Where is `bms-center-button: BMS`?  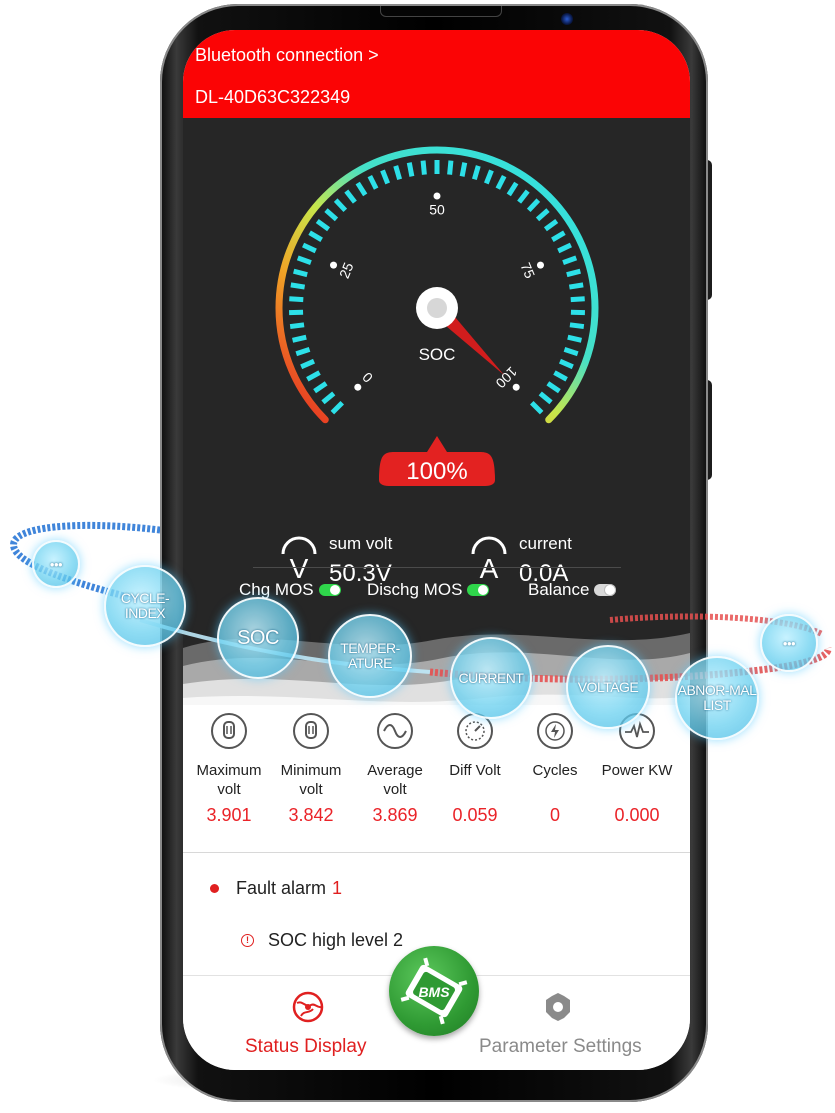 bms-center-button: BMS is located at coordinates (434, 991).